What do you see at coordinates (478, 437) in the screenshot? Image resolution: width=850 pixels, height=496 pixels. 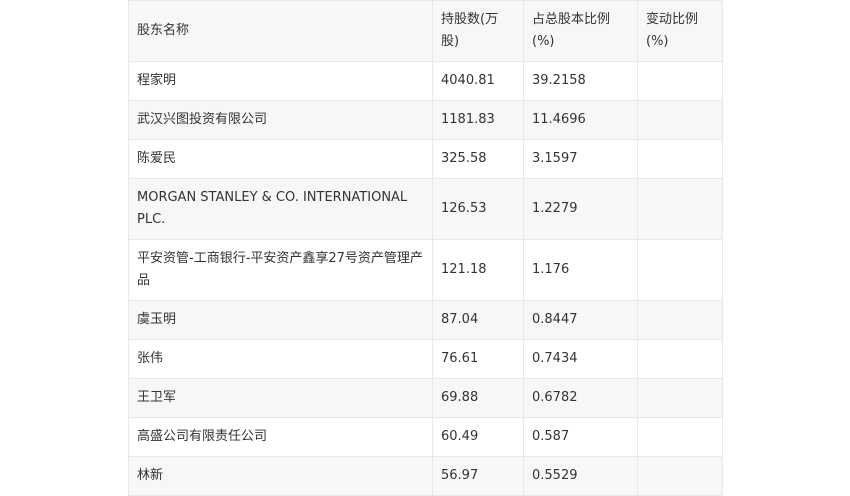 I see `cell-shares-held: 60.49` at bounding box center [478, 437].